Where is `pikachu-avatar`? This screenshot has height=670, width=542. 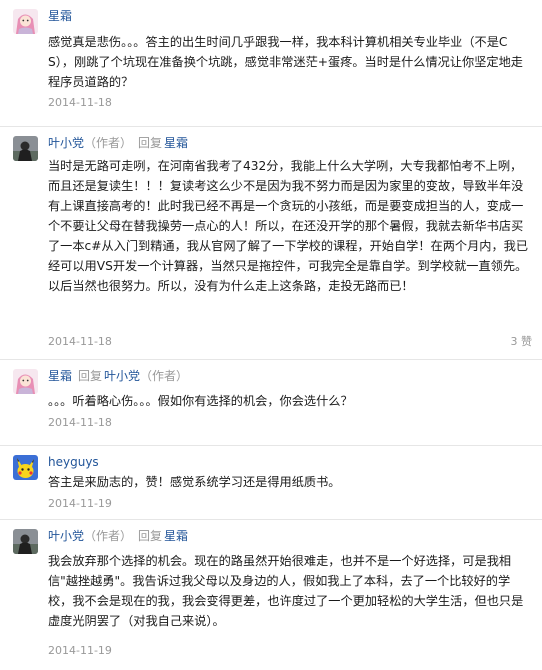 pikachu-avatar is located at coordinates (25, 467).